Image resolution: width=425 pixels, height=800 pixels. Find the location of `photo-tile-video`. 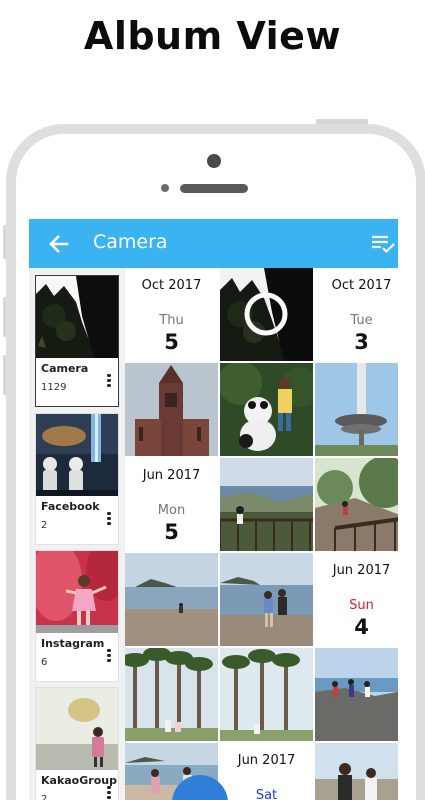

photo-tile-video is located at coordinates (266, 314).